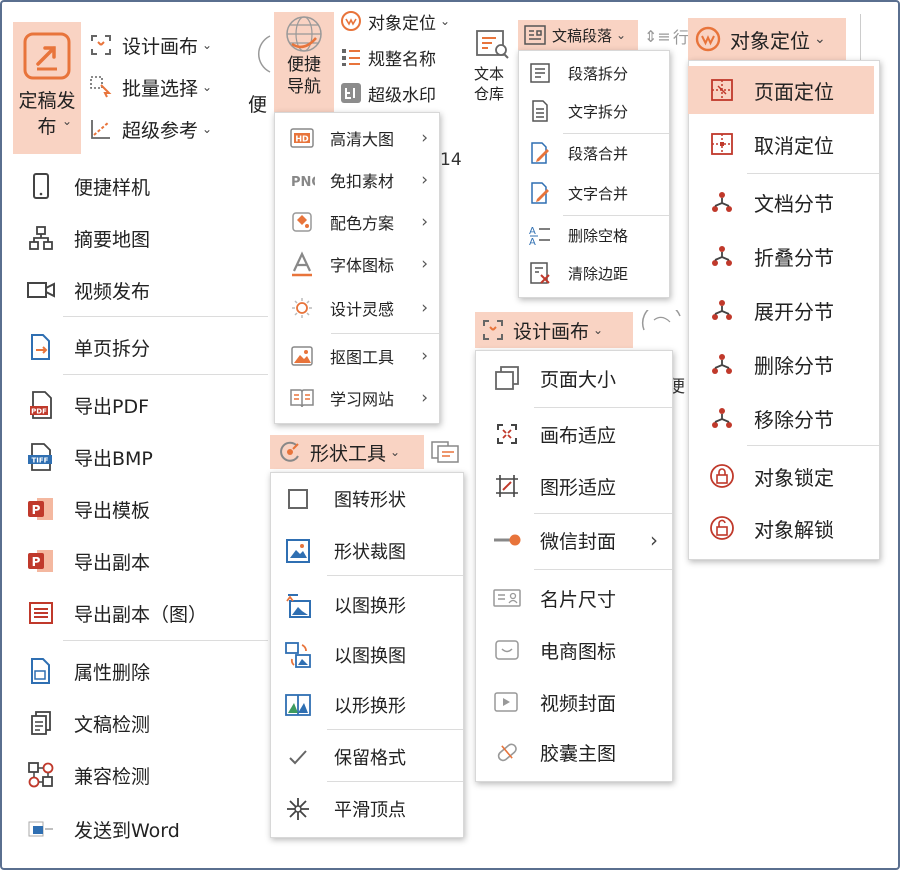 This screenshot has width=900, height=870. What do you see at coordinates (781, 364) in the screenshot?
I see `position-menu-item: 删除分节` at bounding box center [781, 364].